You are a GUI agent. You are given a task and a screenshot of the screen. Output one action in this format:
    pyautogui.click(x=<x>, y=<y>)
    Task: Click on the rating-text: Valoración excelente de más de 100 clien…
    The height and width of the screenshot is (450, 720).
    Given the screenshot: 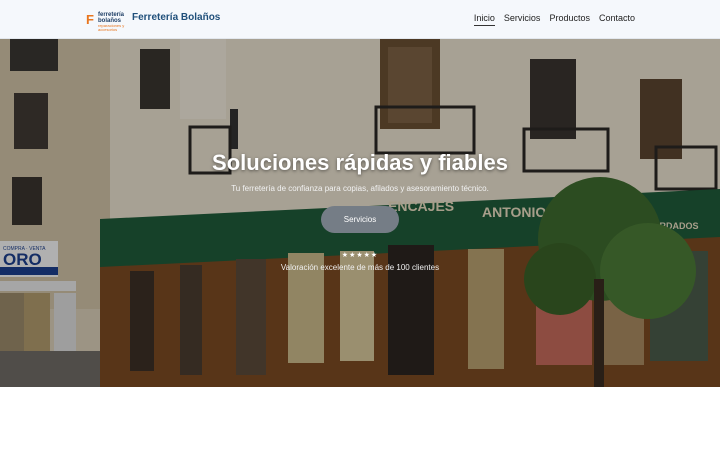 What is the action you would take?
    pyautogui.click(x=360, y=267)
    